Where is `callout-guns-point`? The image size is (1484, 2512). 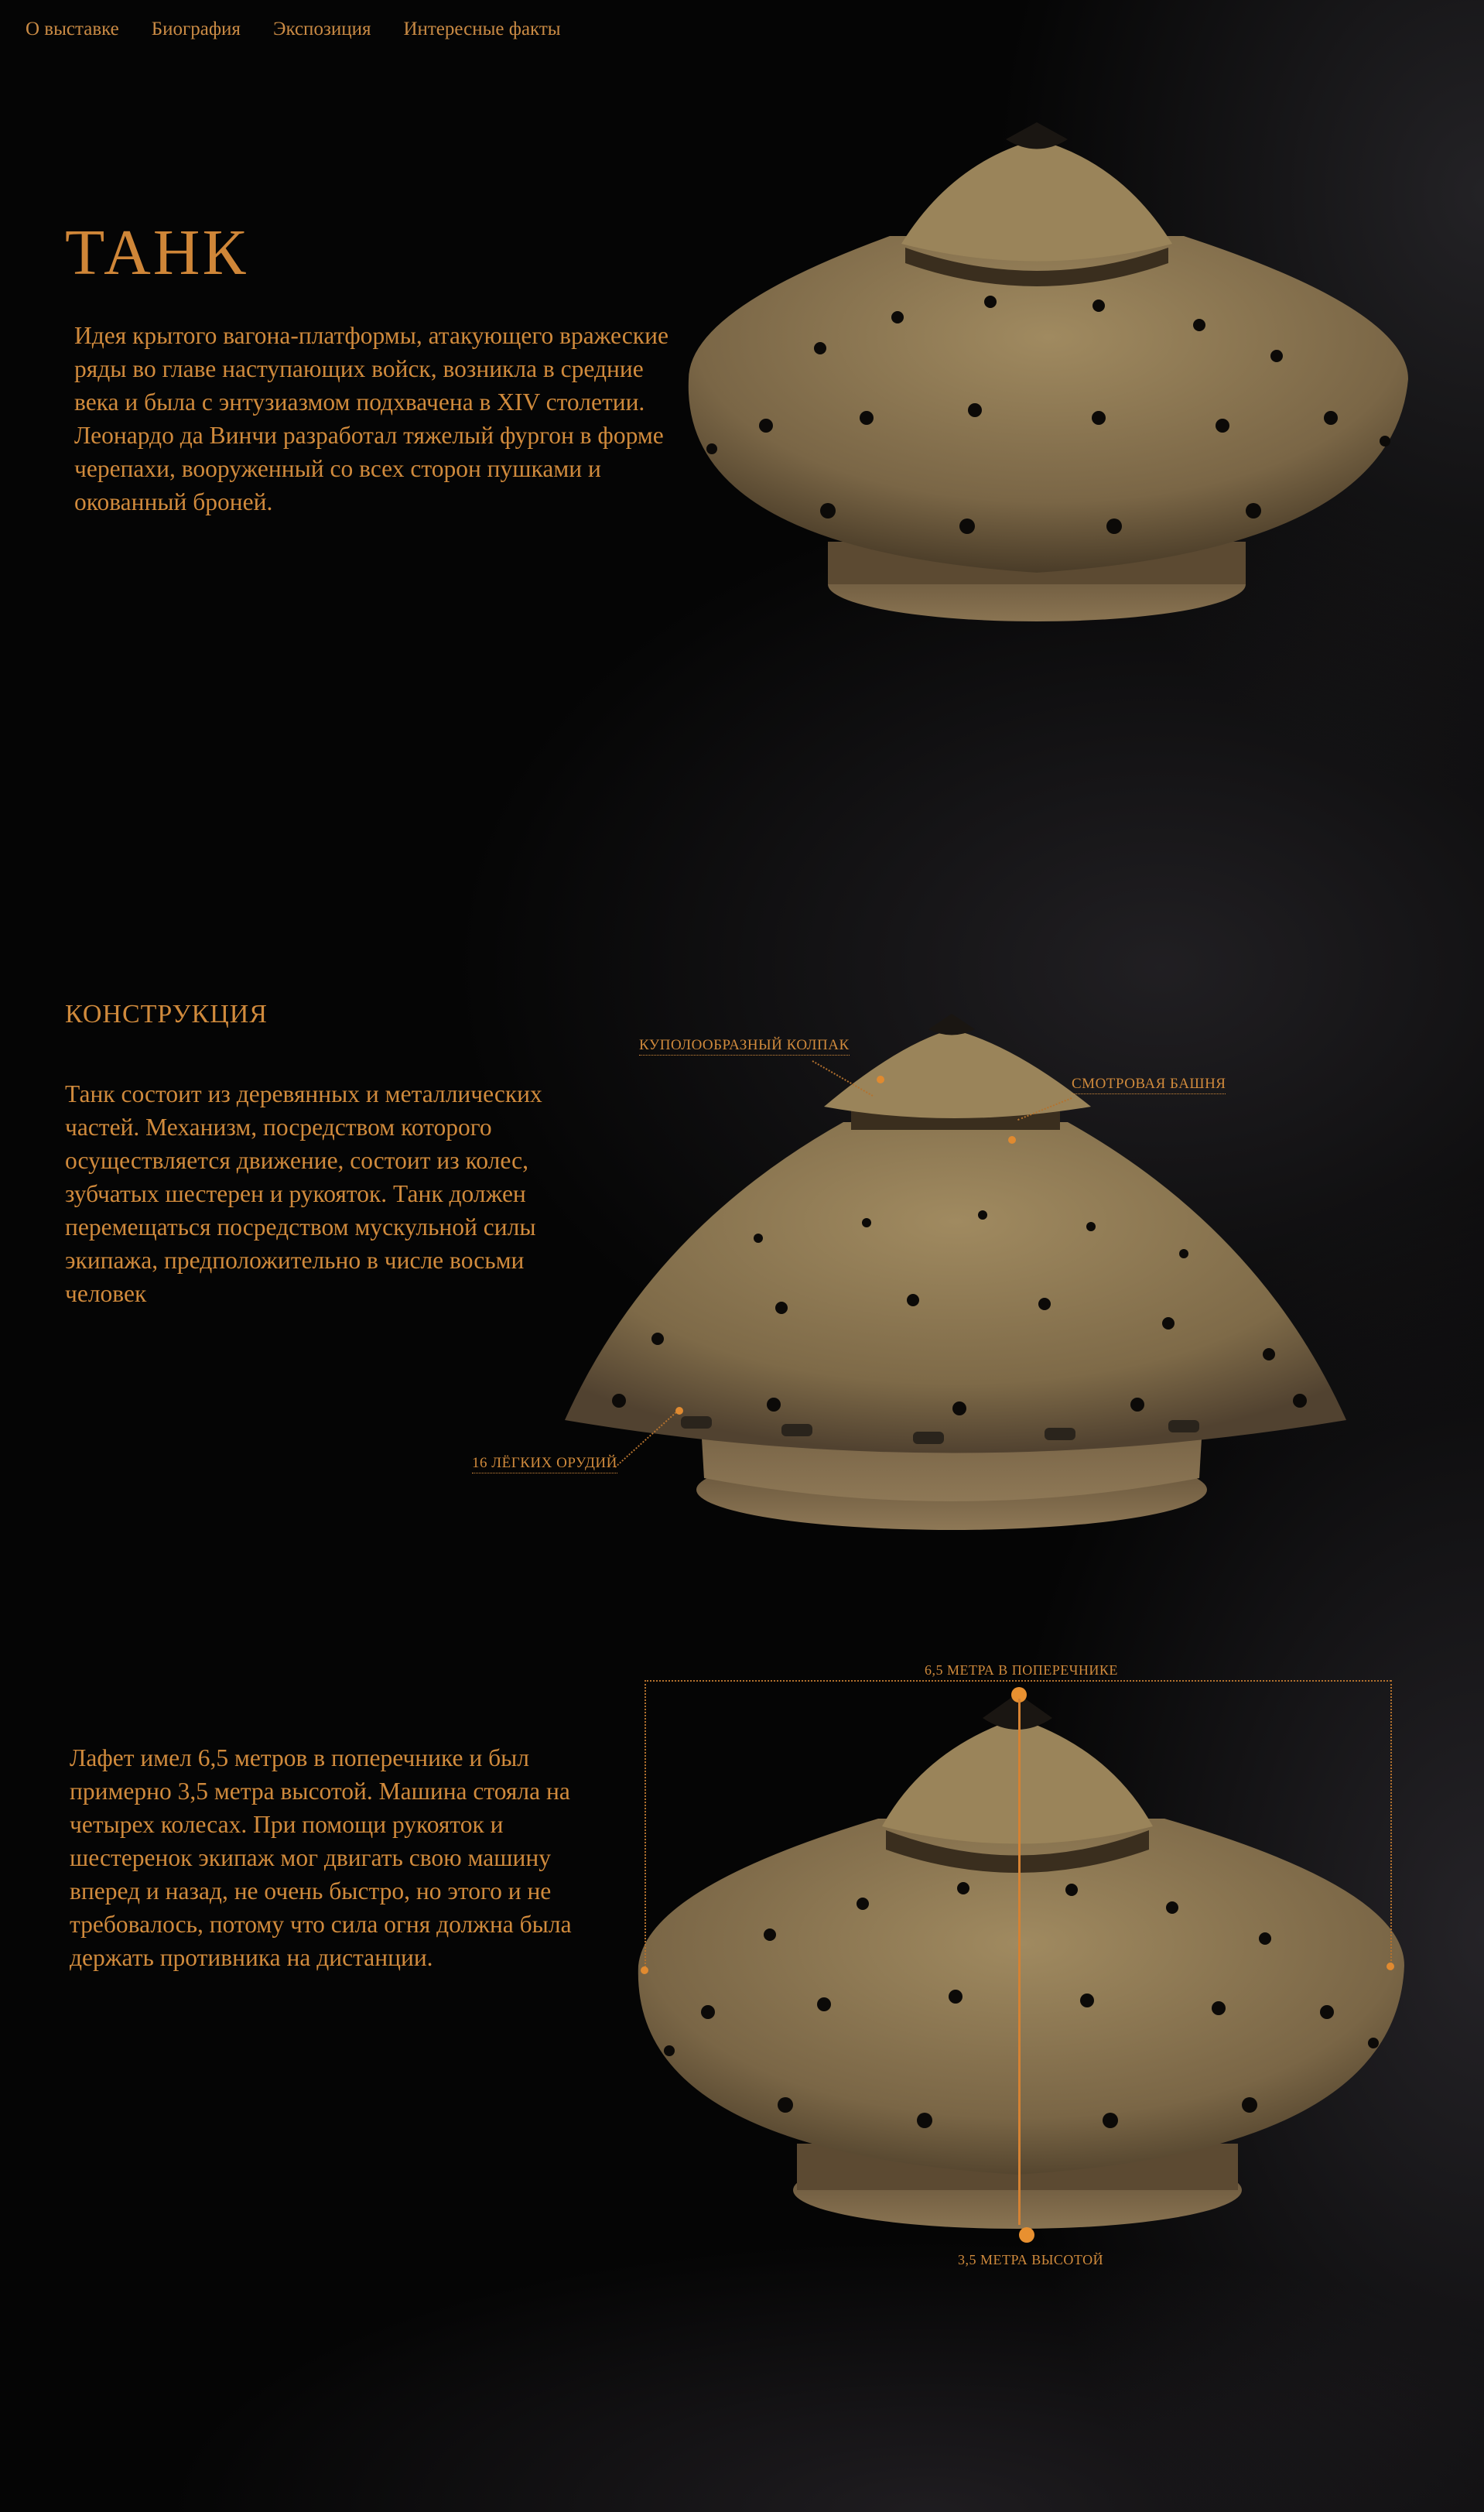 callout-guns-point is located at coordinates (679, 1411).